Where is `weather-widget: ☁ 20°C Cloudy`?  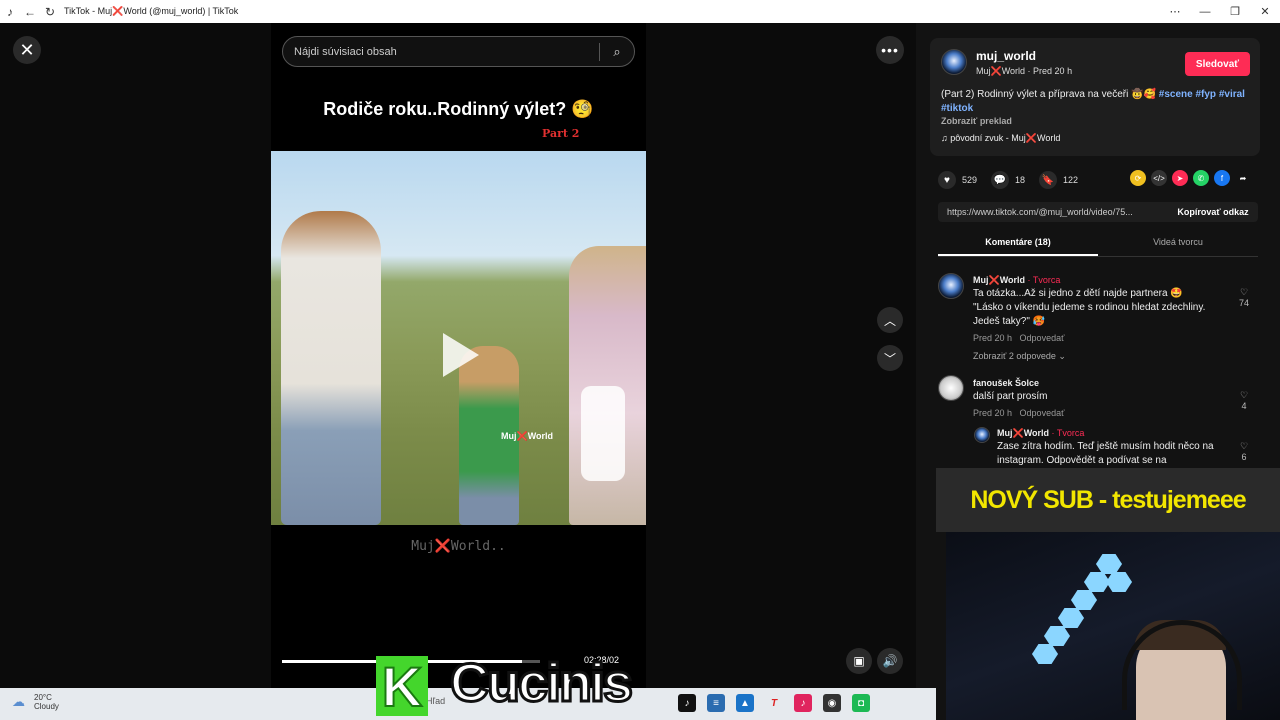 weather-widget: ☁ 20°C Cloudy is located at coordinates (35, 702).